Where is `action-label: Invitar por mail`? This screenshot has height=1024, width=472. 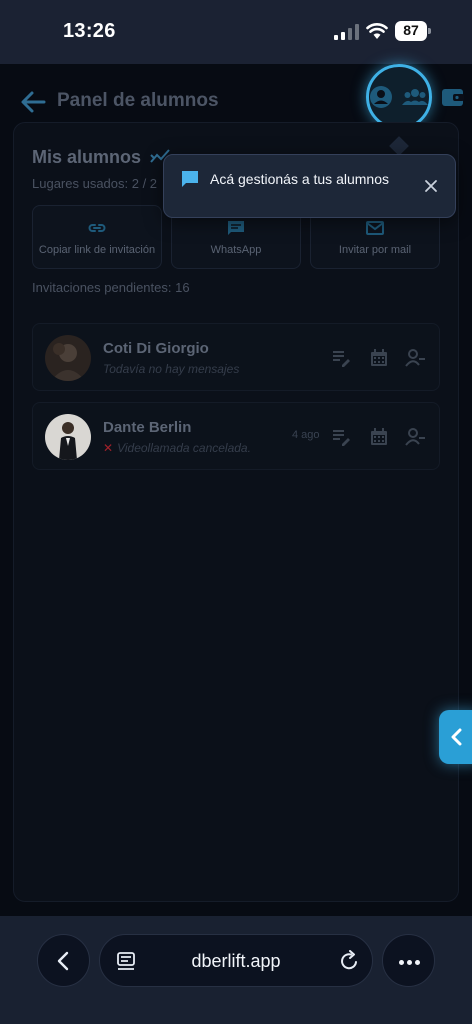 action-label: Invitar por mail is located at coordinates (375, 250).